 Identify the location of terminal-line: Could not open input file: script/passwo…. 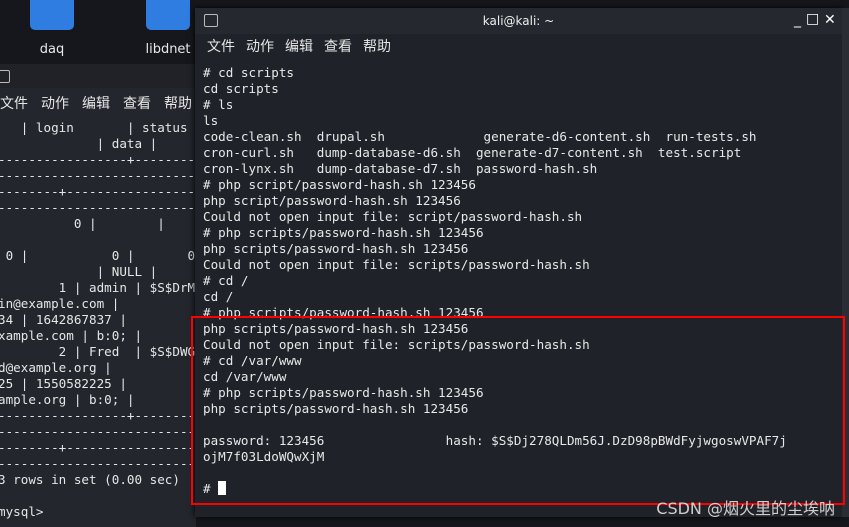
(393, 216).